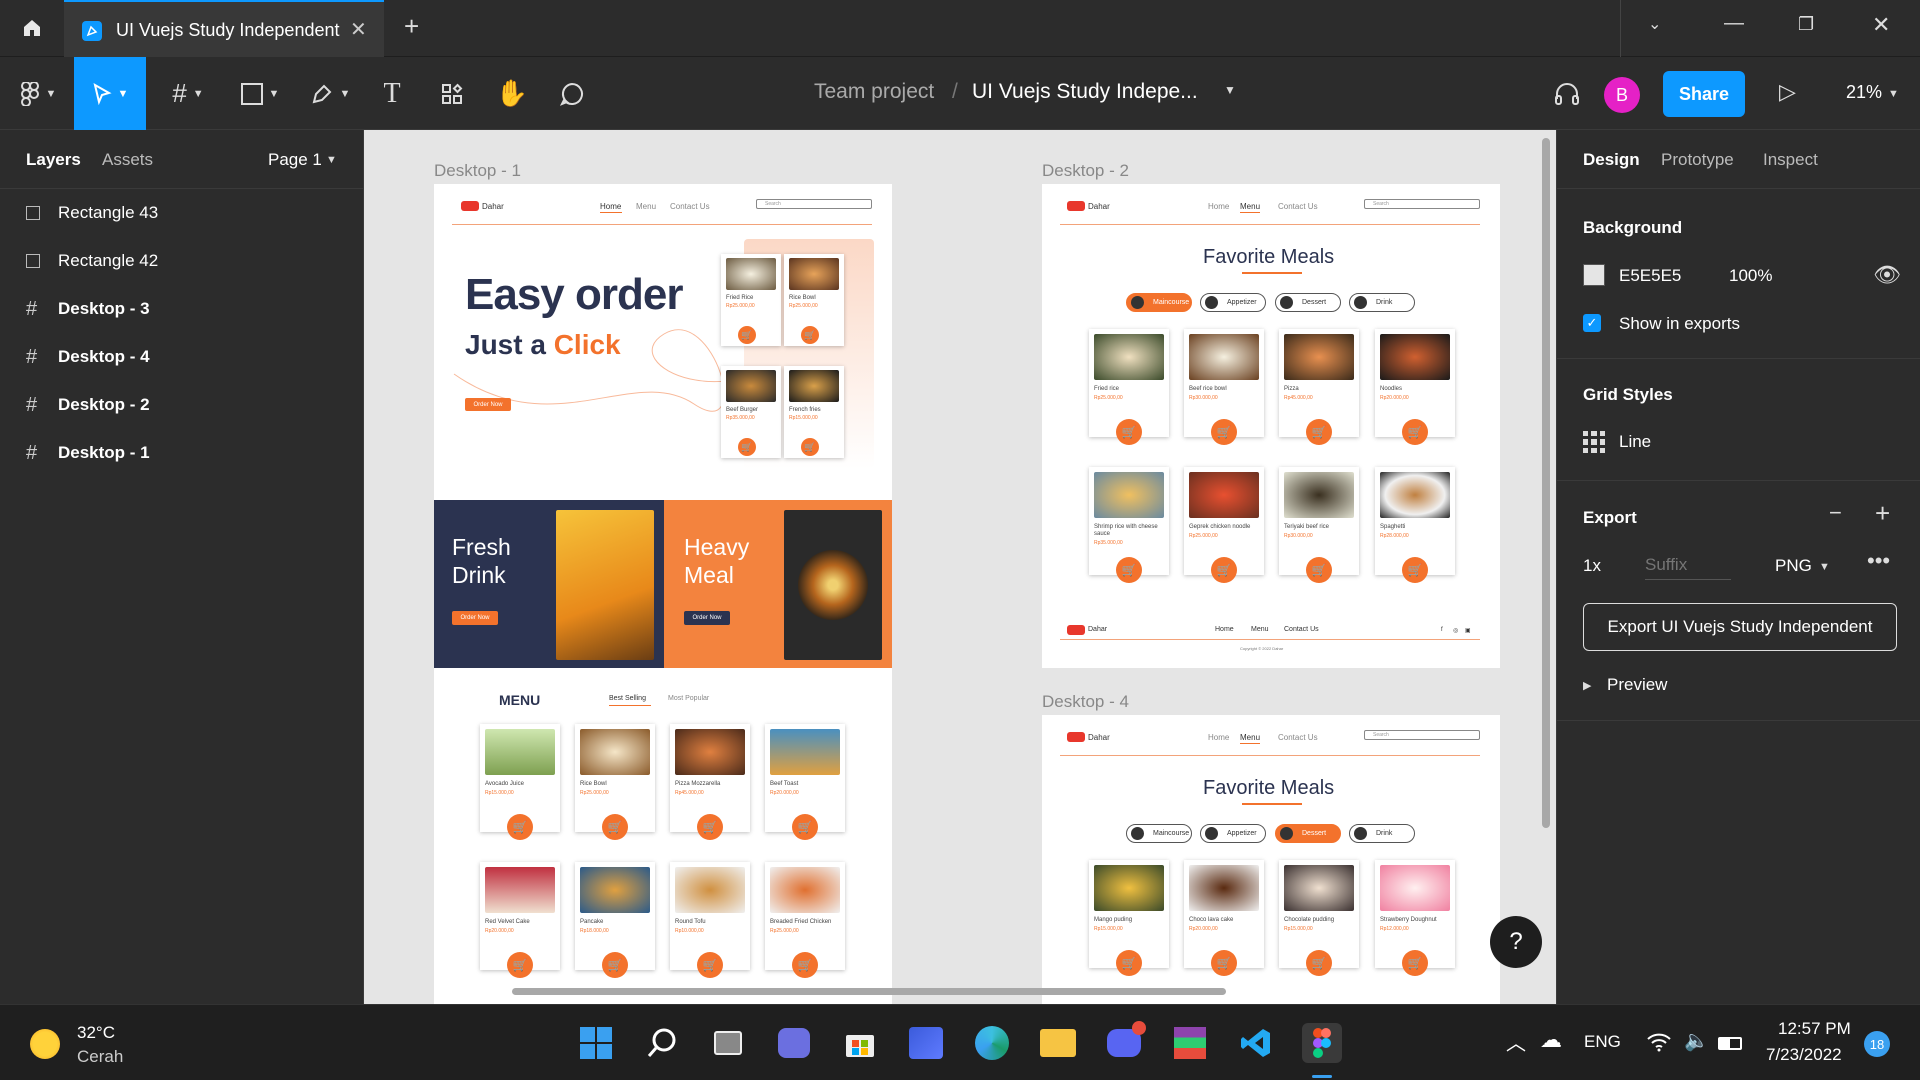  What do you see at coordinates (1415, 525) in the screenshot?
I see `fav-card: Spaghetti Rp28.000,00 🛒` at bounding box center [1415, 525].